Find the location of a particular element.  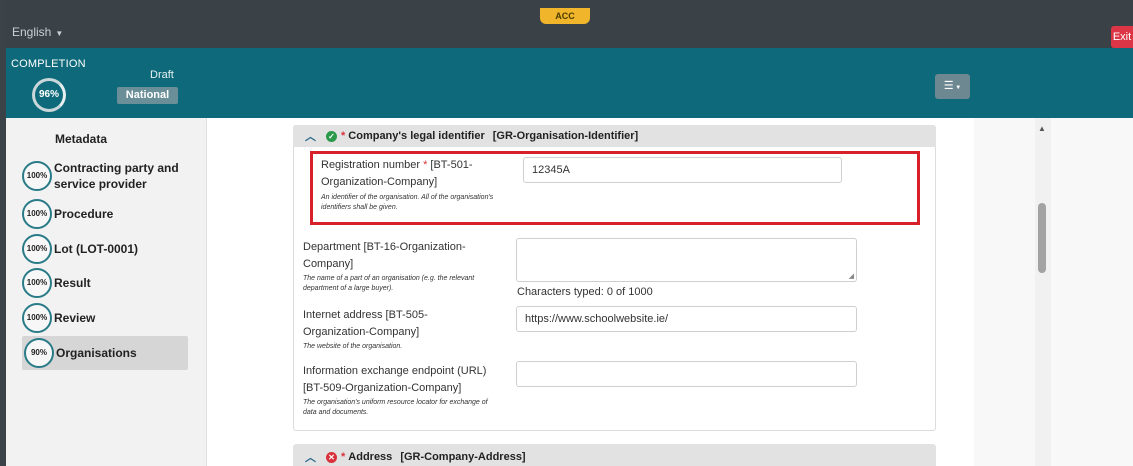

environment-badge: ACC is located at coordinates (565, 16).